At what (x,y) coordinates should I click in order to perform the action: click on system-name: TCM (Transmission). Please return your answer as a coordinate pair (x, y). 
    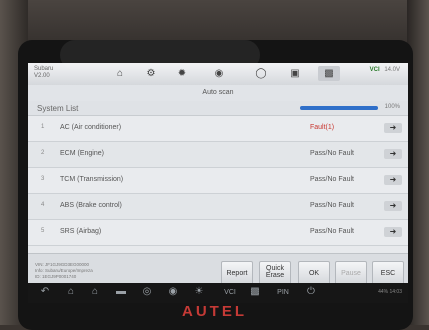
    Looking at the image, I should click on (92, 179).